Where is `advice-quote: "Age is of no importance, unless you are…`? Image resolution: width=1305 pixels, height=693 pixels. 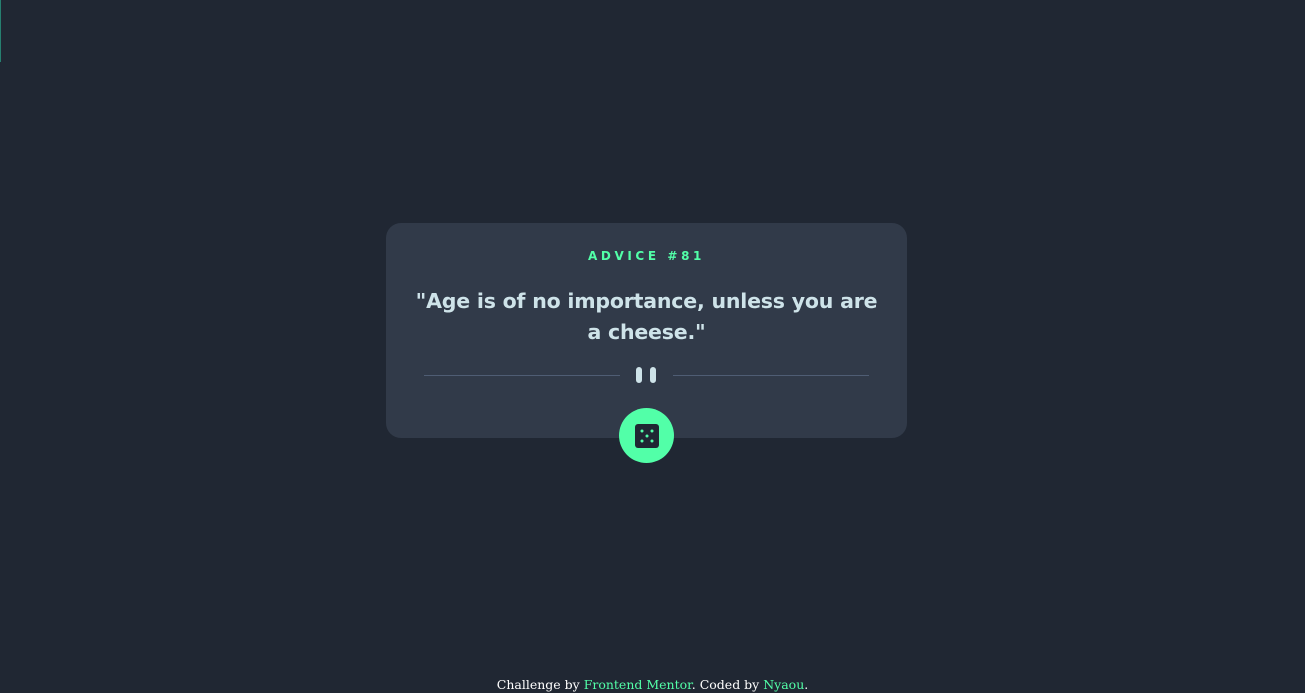 advice-quote: "Age is of no importance, unless you are… is located at coordinates (646, 316).